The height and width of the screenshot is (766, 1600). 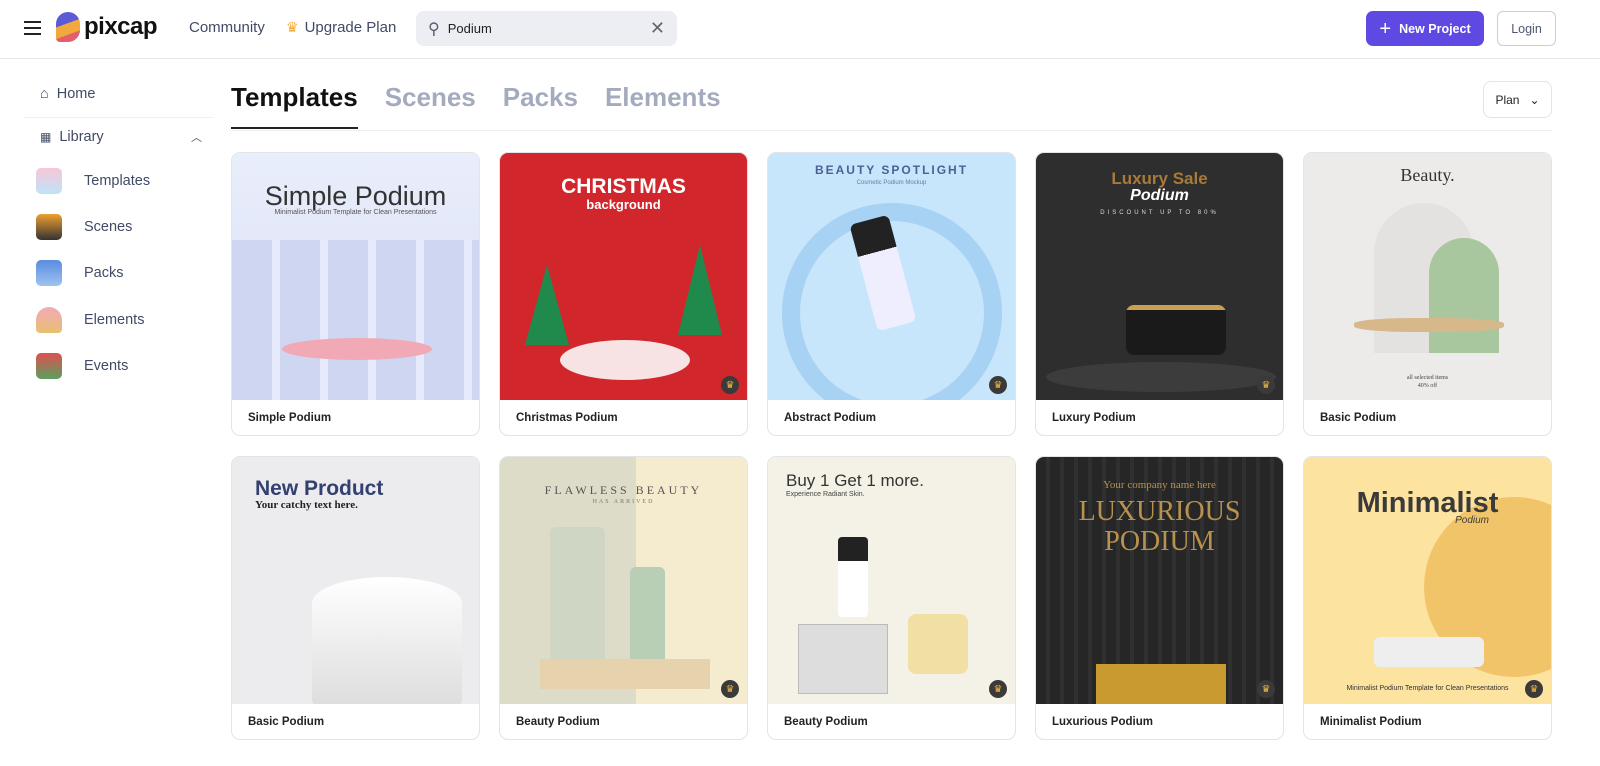 What do you see at coordinates (1159, 580) in the screenshot?
I see `template-thumbnail: Your company name here LUXURIOUS PODIUM ♛` at bounding box center [1159, 580].